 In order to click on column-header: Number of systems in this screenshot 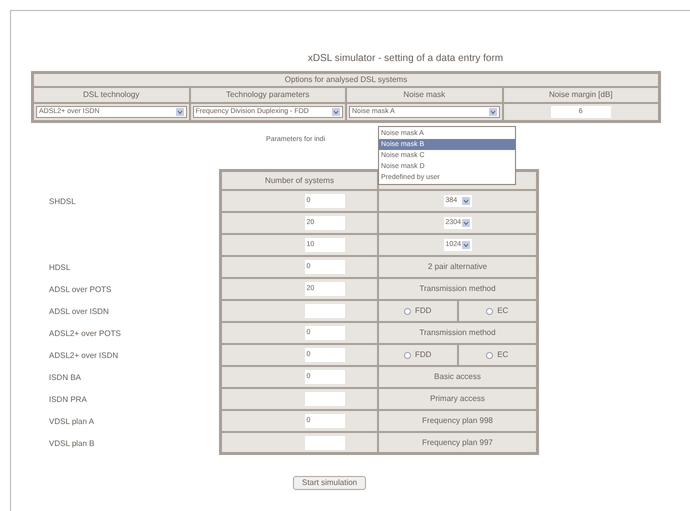, I will do `click(299, 180)`.